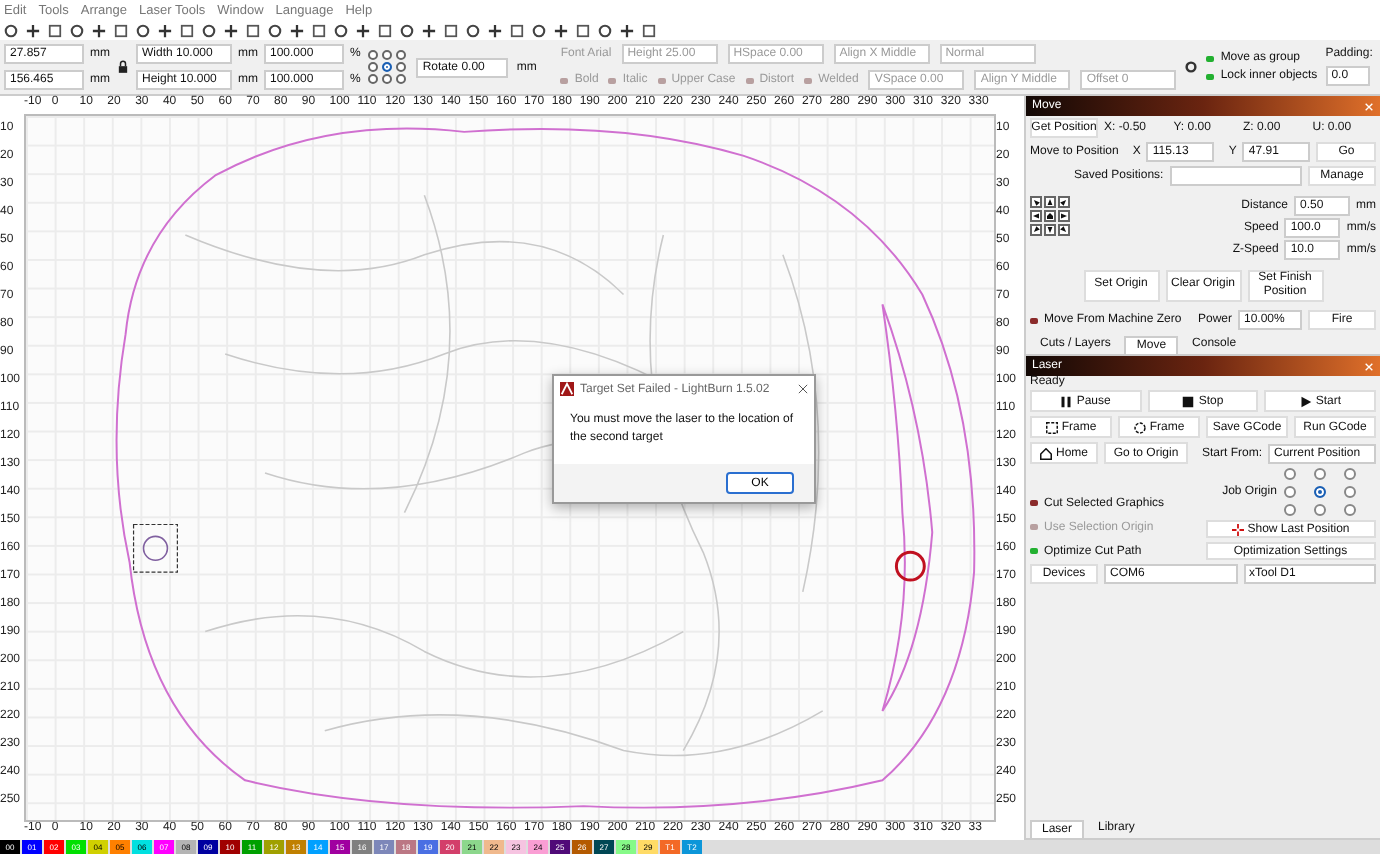 The image size is (1380, 854). Describe the element at coordinates (123, 67) in the screenshot. I see `lock-icon` at that location.